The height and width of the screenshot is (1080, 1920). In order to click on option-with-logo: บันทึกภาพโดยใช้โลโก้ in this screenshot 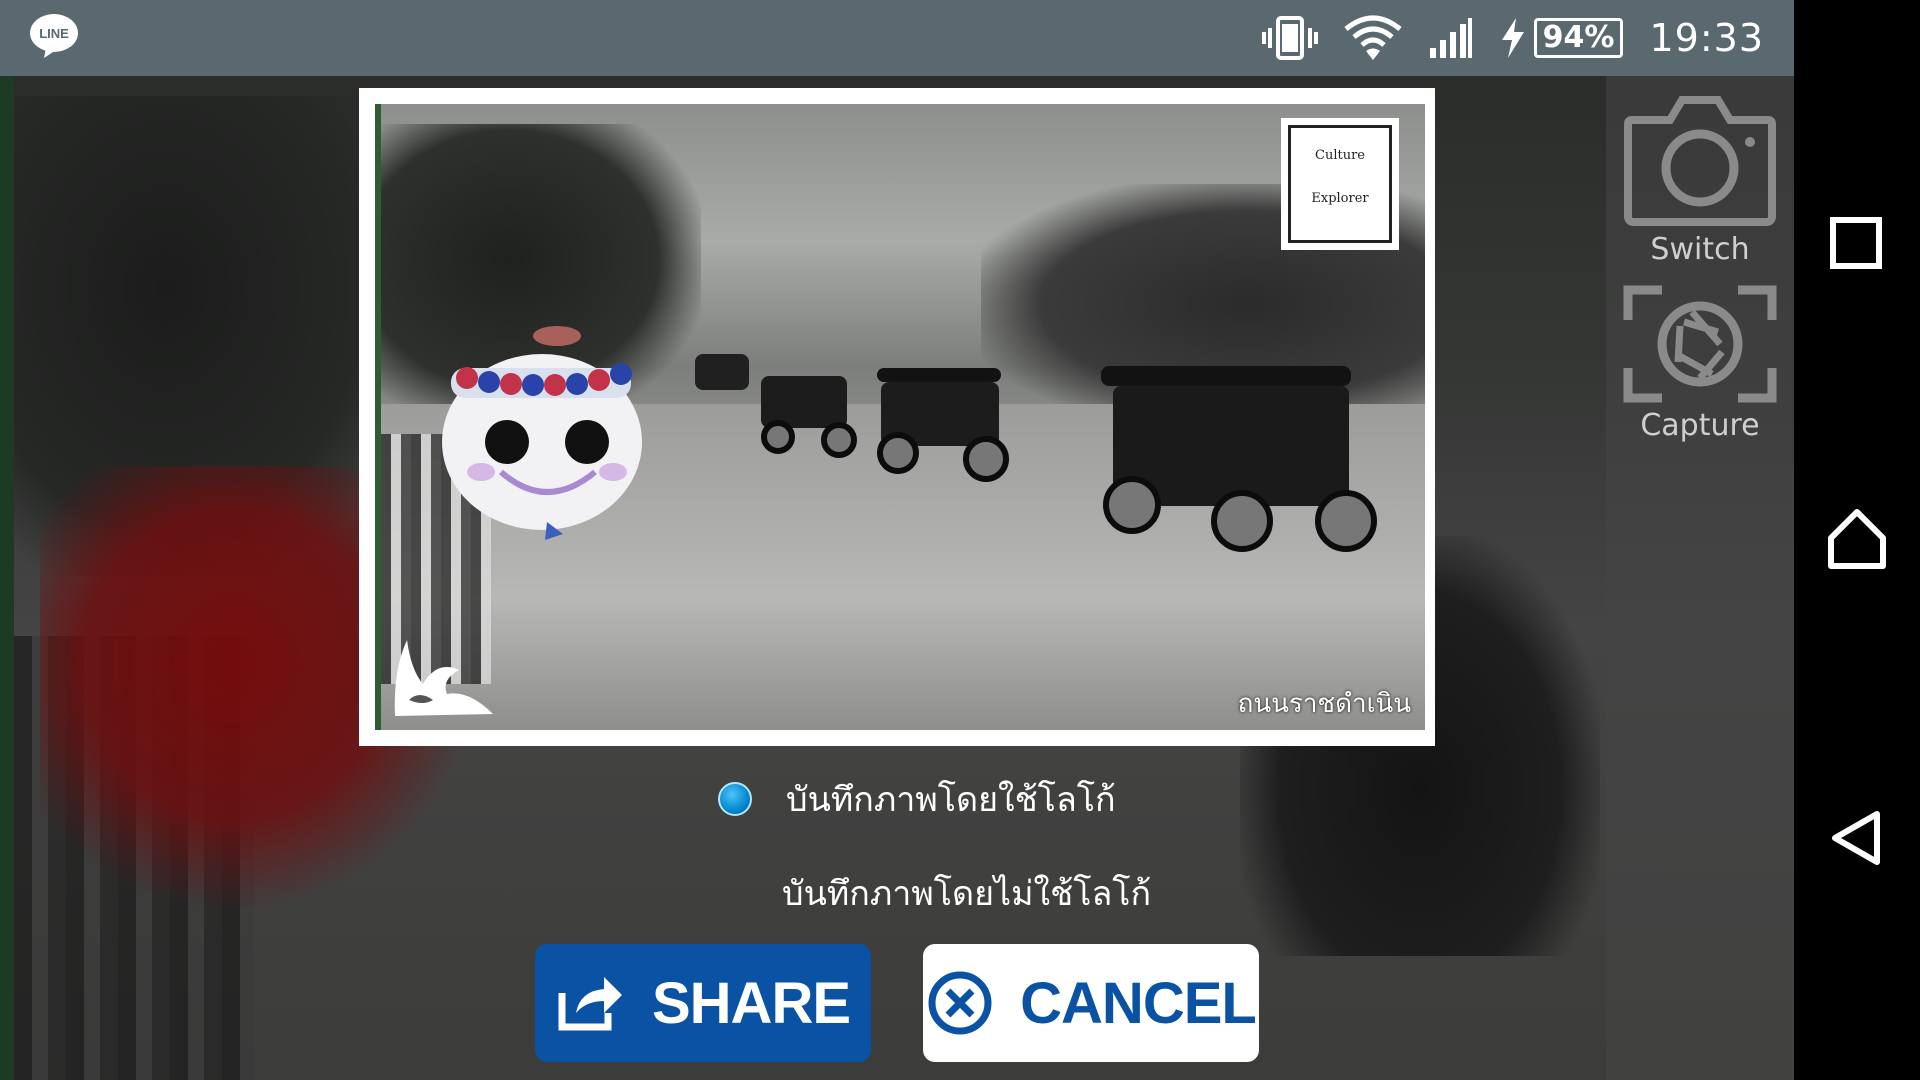, I will do `click(917, 799)`.